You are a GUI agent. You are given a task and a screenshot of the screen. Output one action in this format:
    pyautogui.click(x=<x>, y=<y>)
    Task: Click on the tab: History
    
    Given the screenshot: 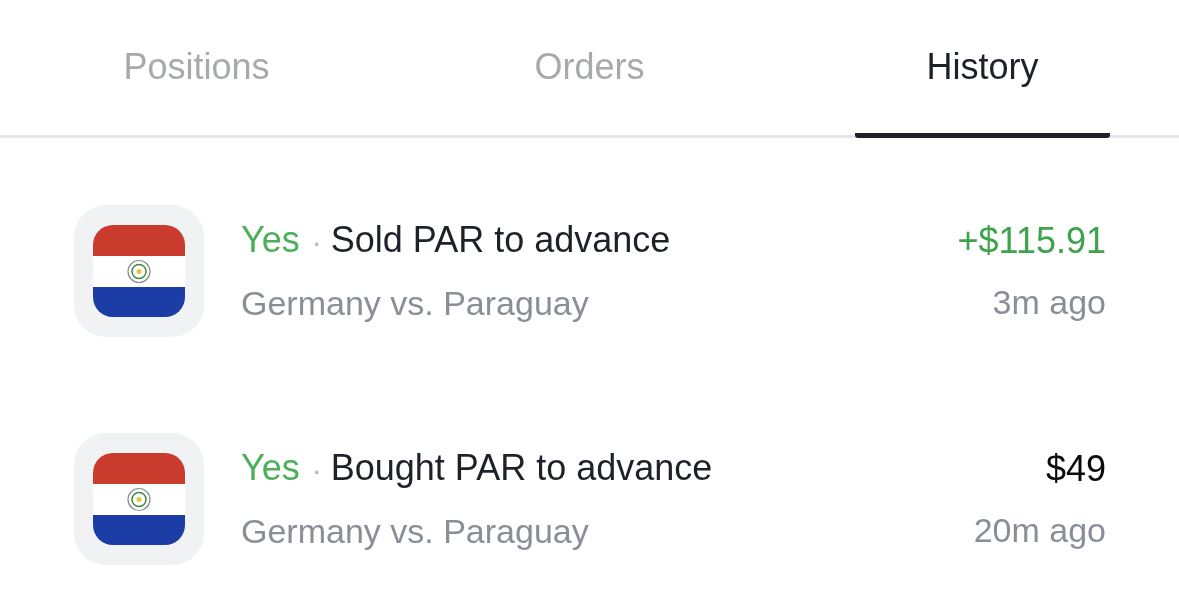 What is the action you would take?
    pyautogui.click(x=982, y=69)
    